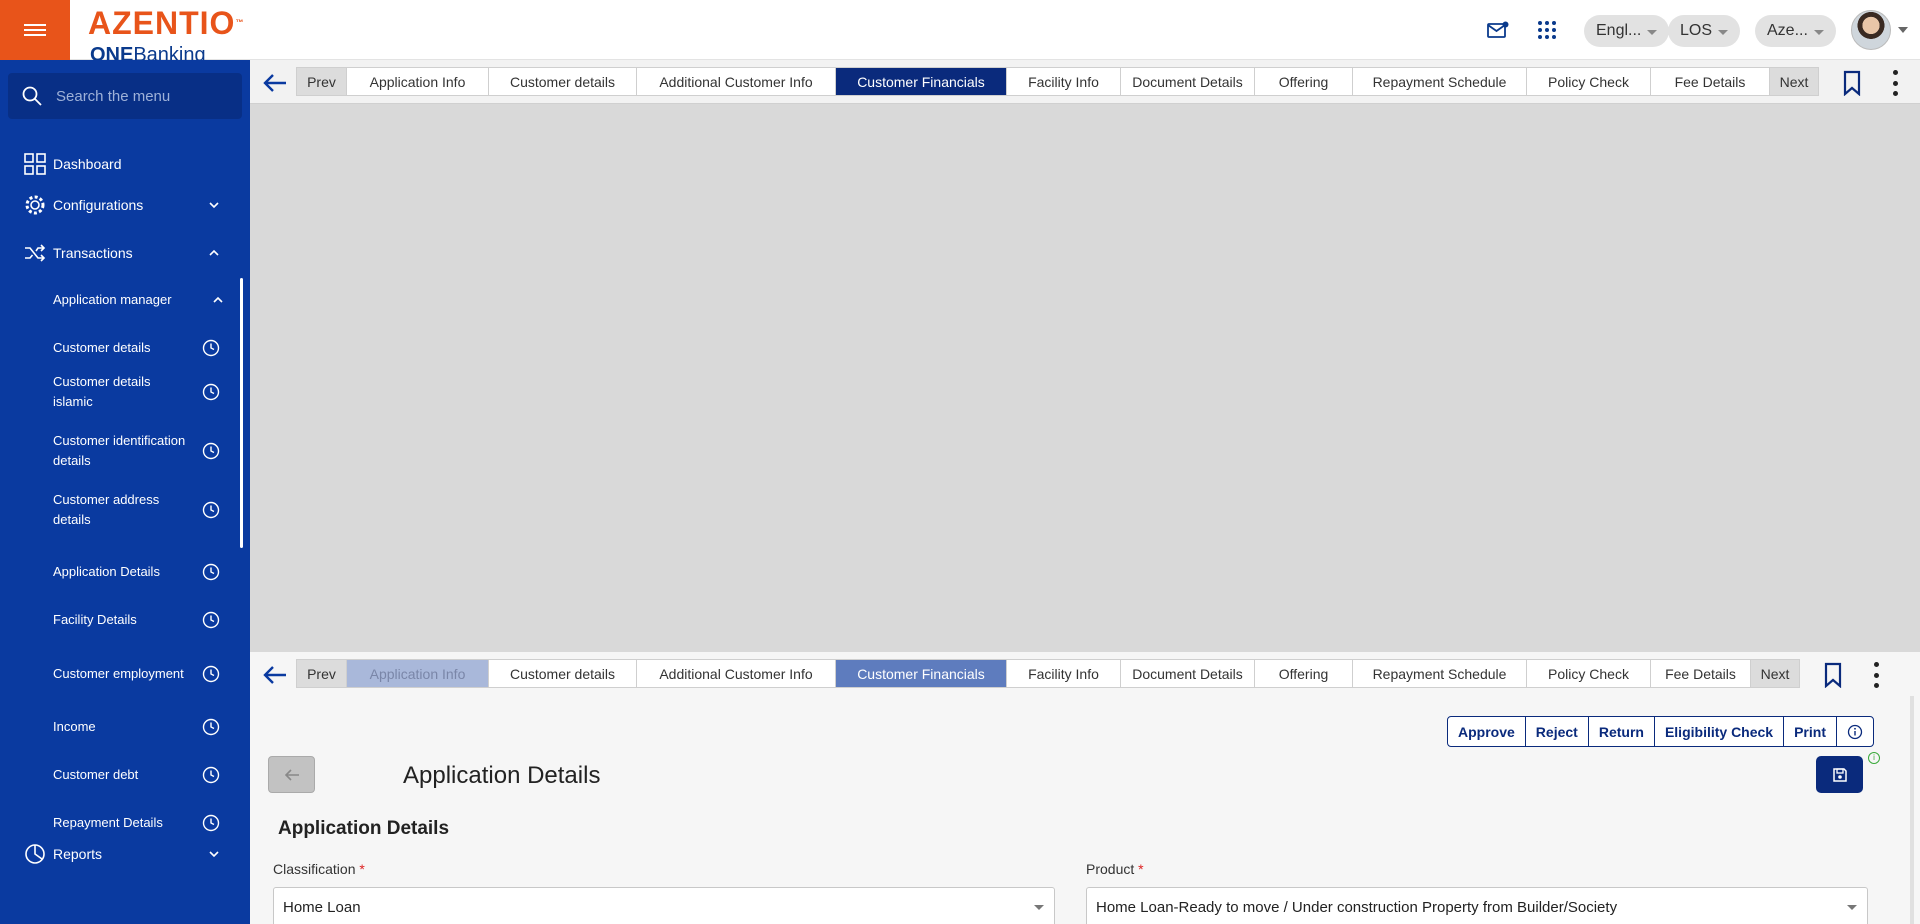 Image resolution: width=1920 pixels, height=924 pixels. What do you see at coordinates (35, 854) in the screenshot?
I see `pie-chart-icon` at bounding box center [35, 854].